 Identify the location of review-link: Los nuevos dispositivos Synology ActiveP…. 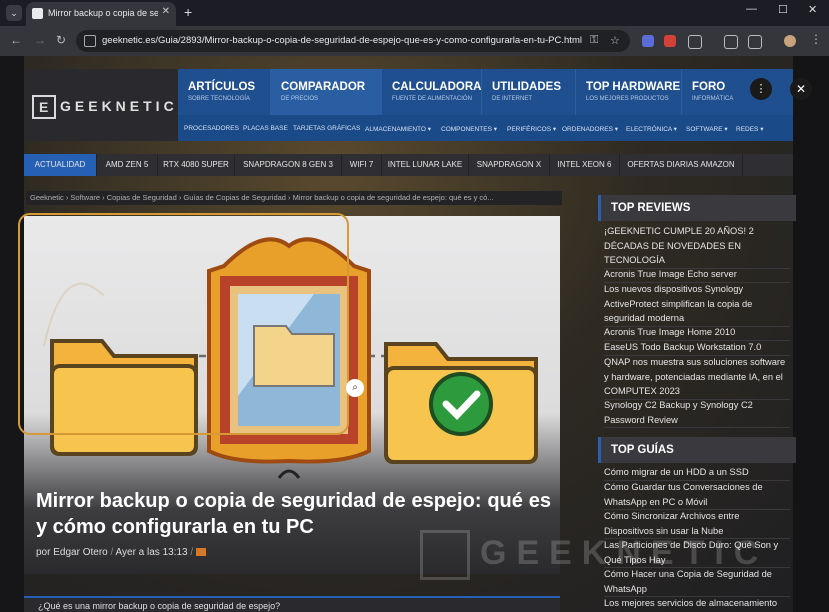
(697, 304).